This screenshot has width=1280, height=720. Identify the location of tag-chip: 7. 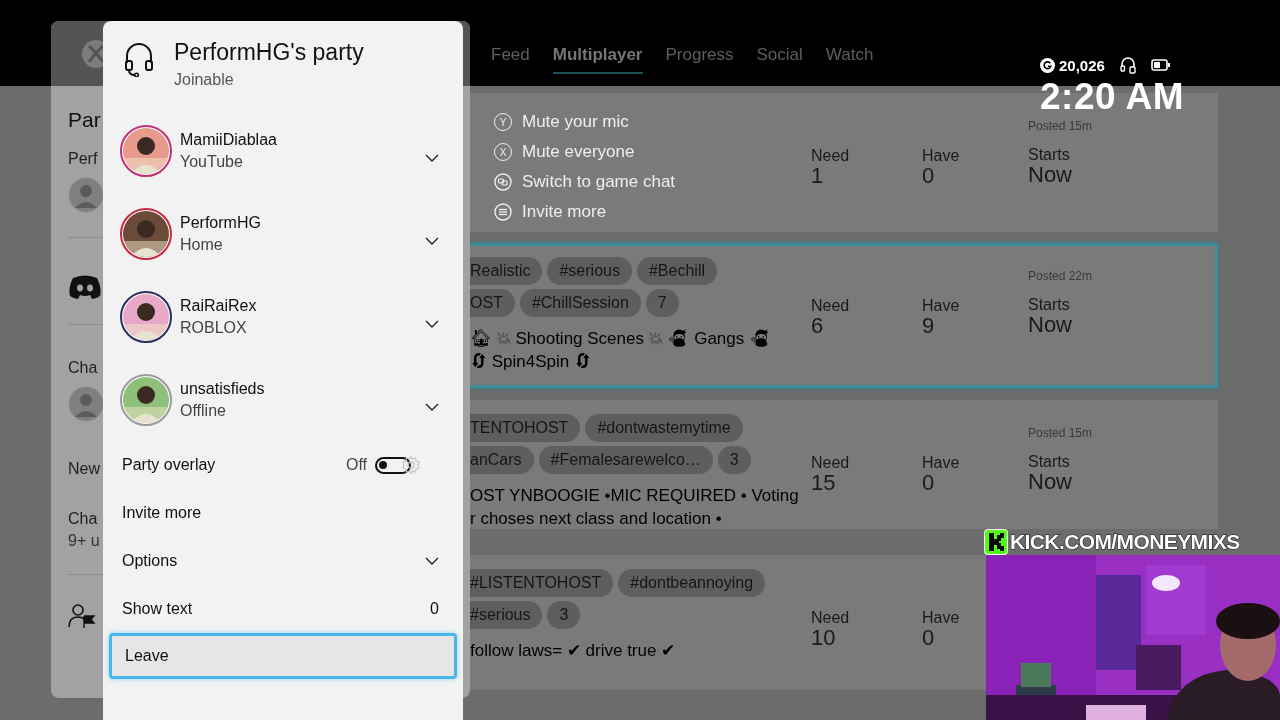
(662, 303).